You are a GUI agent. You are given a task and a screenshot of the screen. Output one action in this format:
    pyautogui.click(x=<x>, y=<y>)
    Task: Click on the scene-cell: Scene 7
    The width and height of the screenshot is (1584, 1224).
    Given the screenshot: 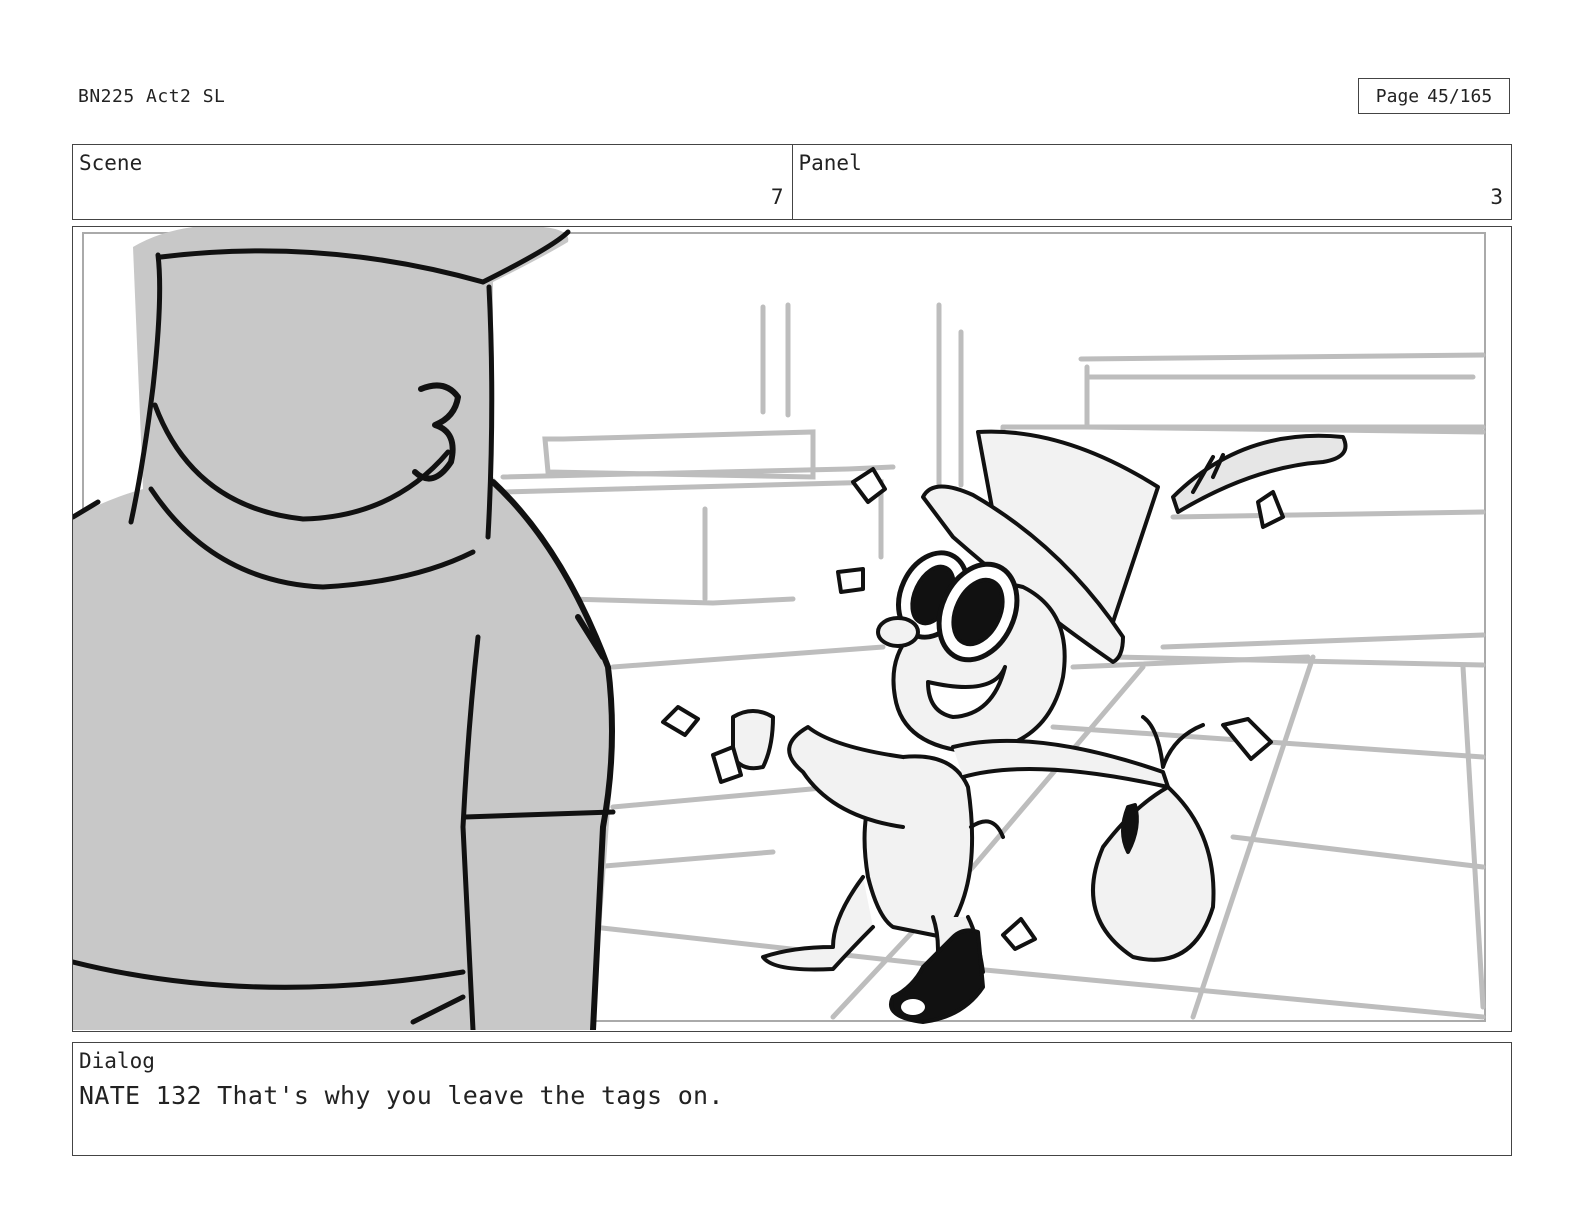 What is the action you would take?
    pyautogui.click(x=432, y=182)
    